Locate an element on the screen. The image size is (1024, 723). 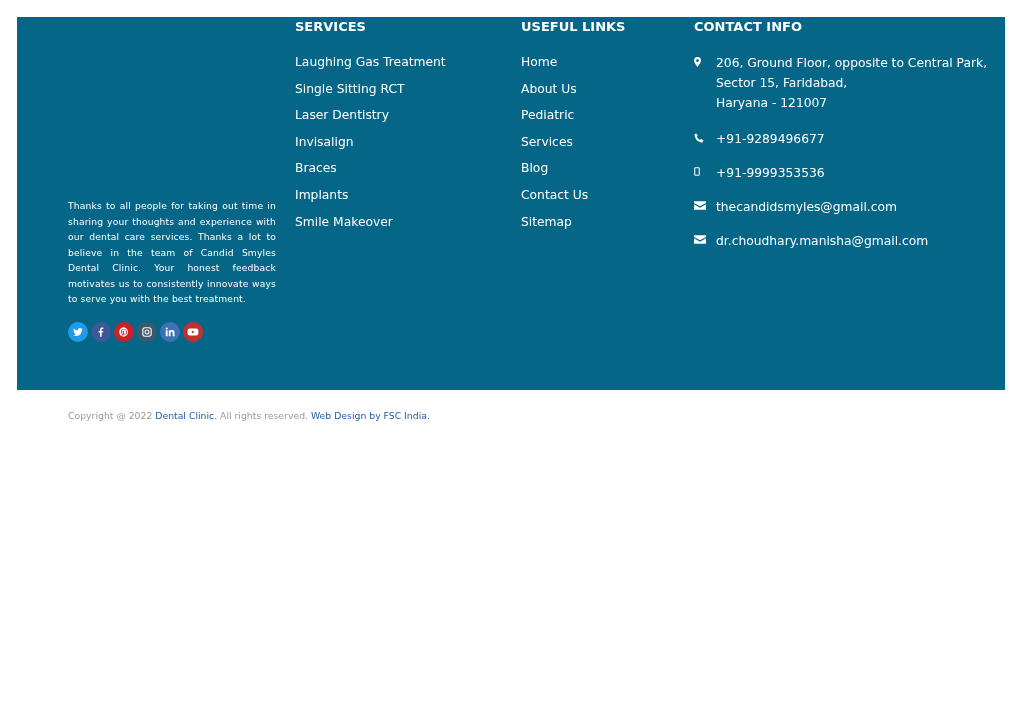
footer-link: Home is located at coordinates (539, 62).